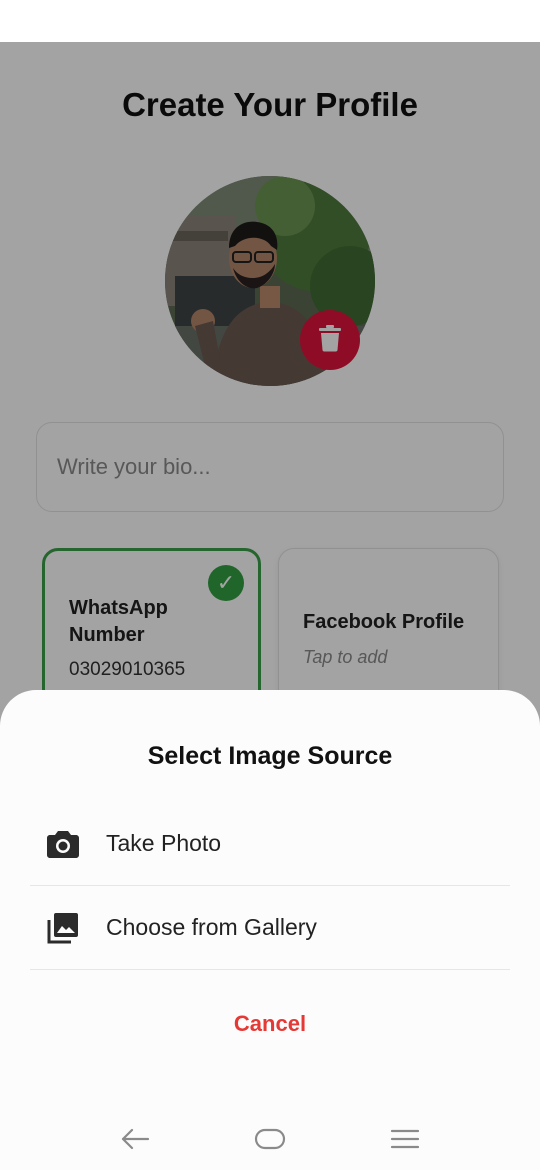 The width and height of the screenshot is (540, 1170). I want to click on system-navigation-bar, so click(270, 1139).